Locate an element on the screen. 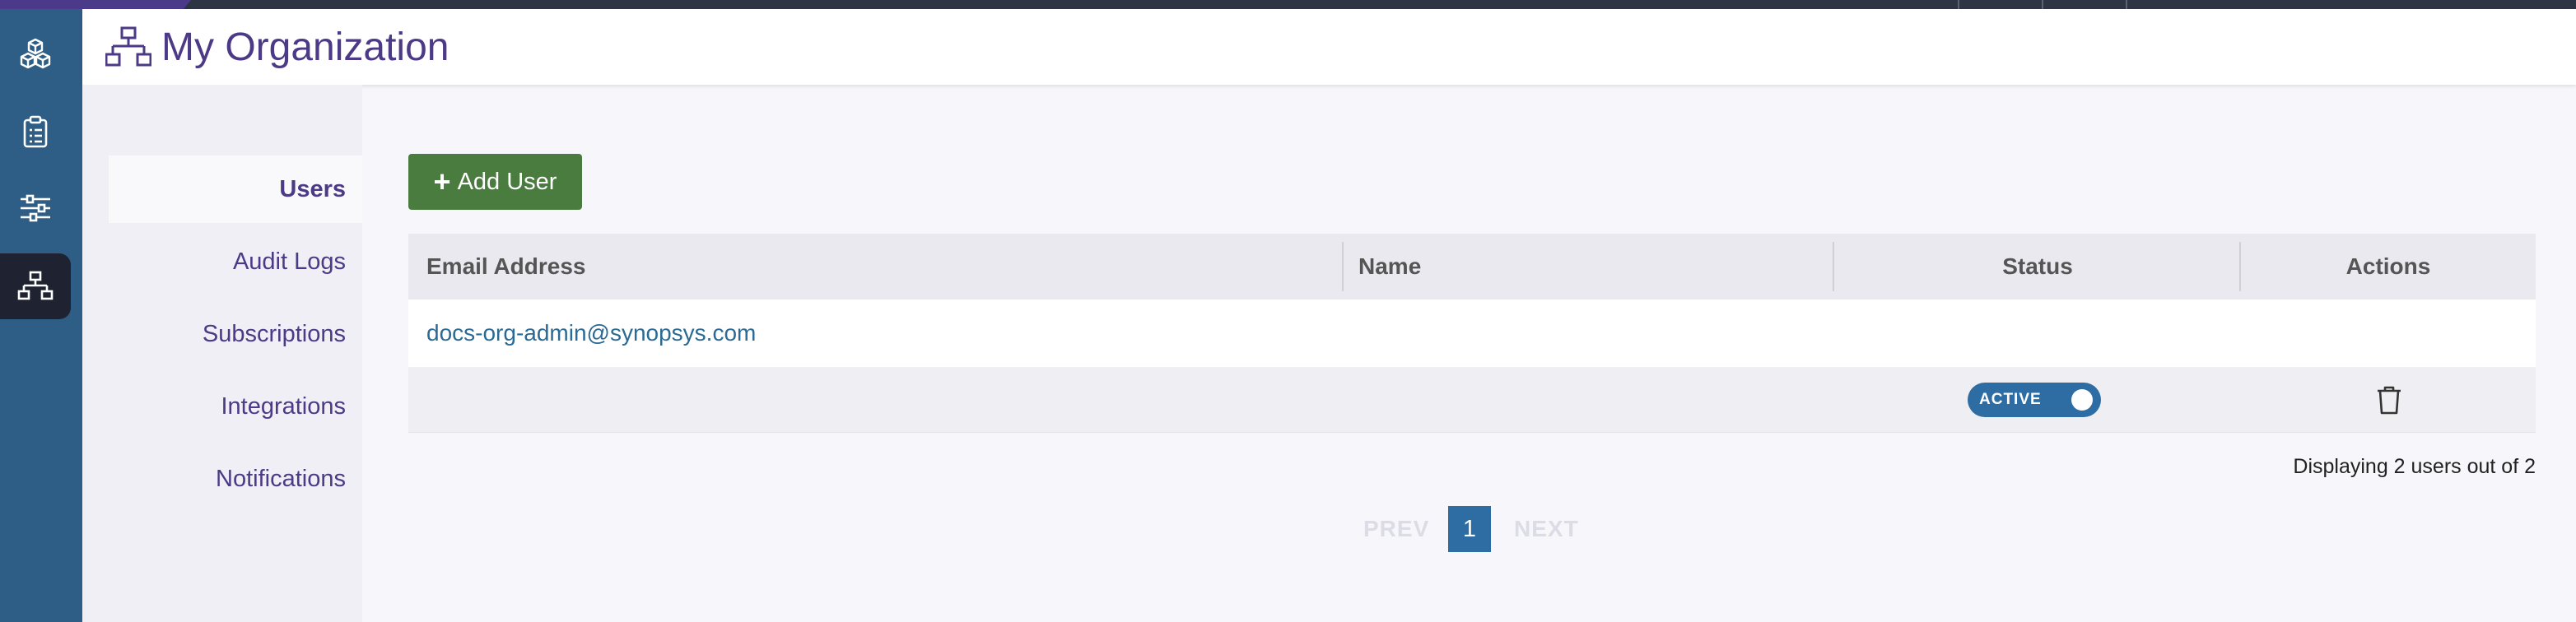 Image resolution: width=2576 pixels, height=622 pixels. next-label: NEXT is located at coordinates (1546, 528).